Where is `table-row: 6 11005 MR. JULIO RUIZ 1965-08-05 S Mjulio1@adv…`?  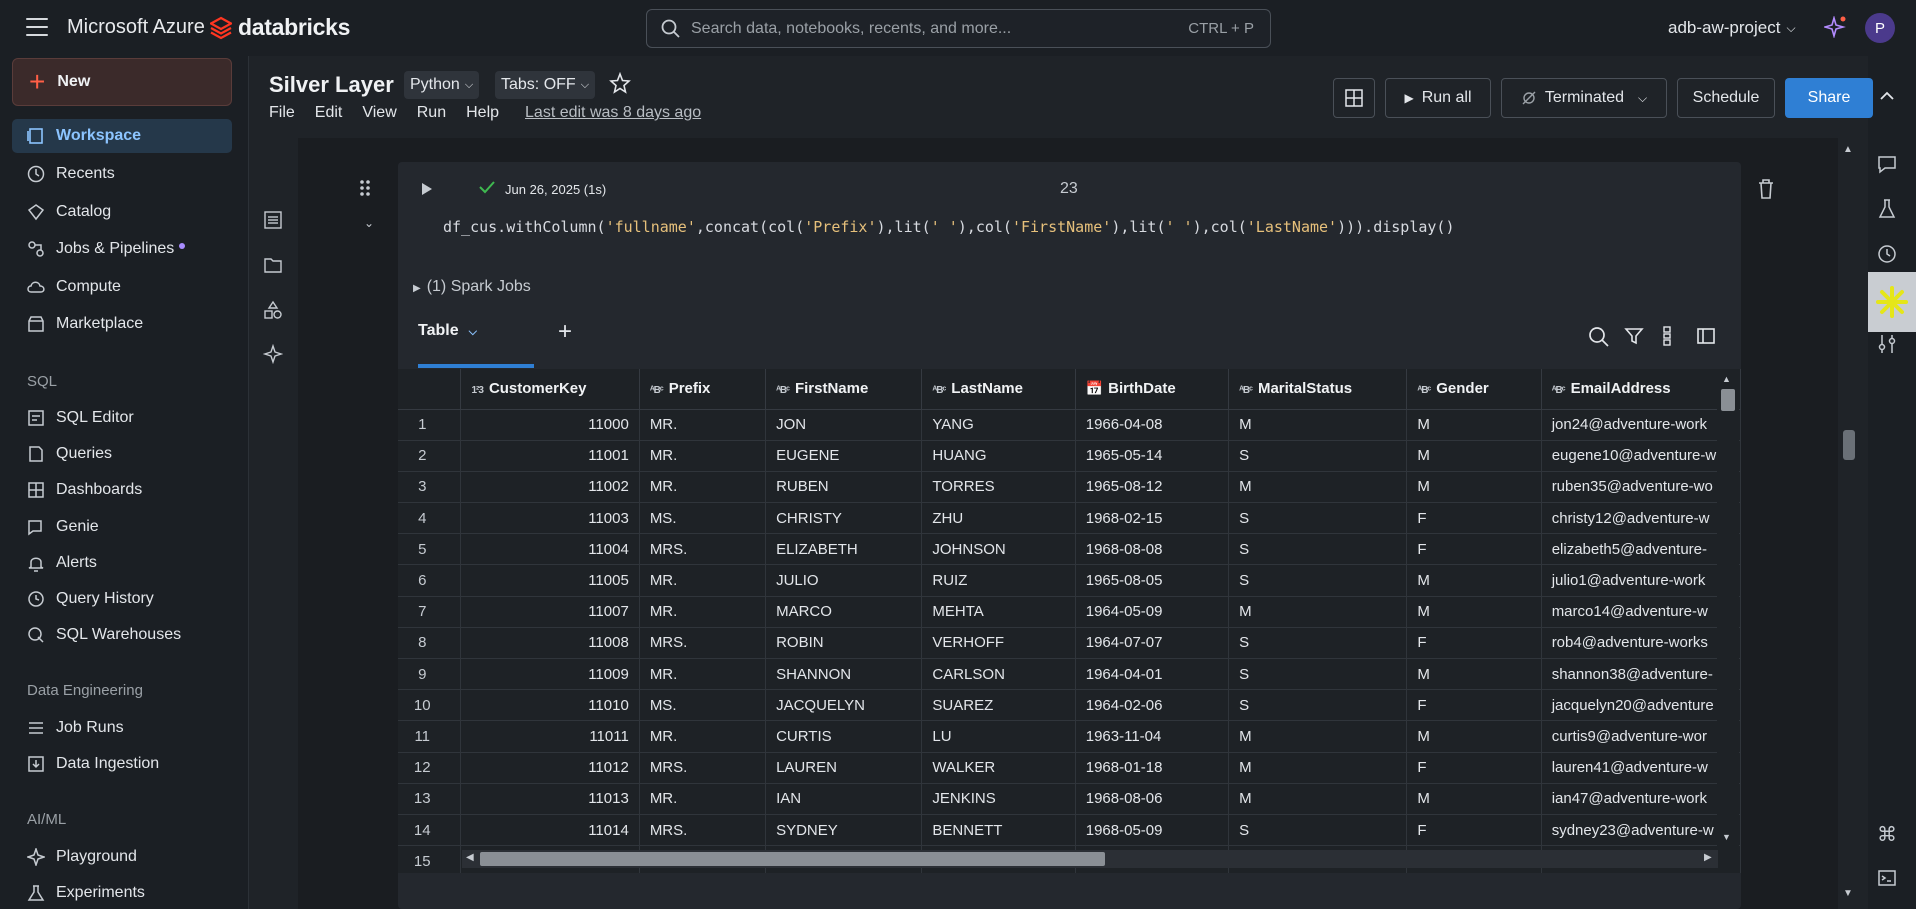 table-row: 6 11005 MR. JULIO RUIZ 1965-08-05 S Mjulio1@adv… is located at coordinates (1069, 580).